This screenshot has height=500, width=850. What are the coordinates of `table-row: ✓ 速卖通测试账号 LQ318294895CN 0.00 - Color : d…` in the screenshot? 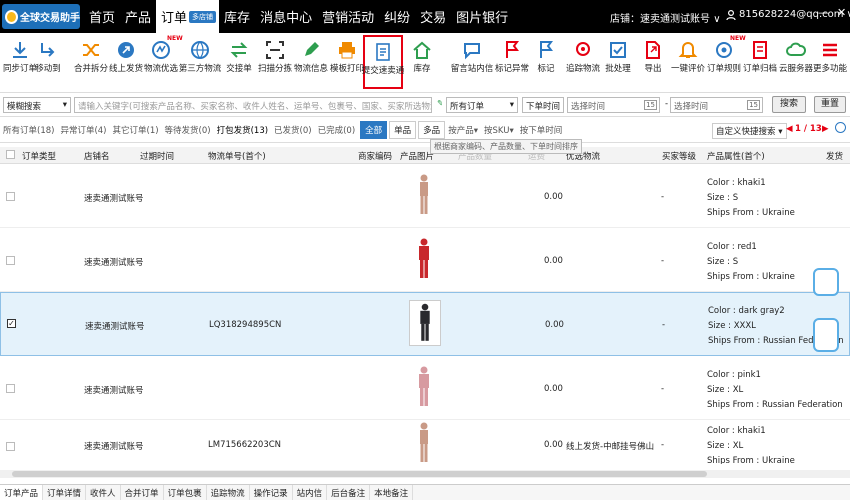 It's located at (425, 324).